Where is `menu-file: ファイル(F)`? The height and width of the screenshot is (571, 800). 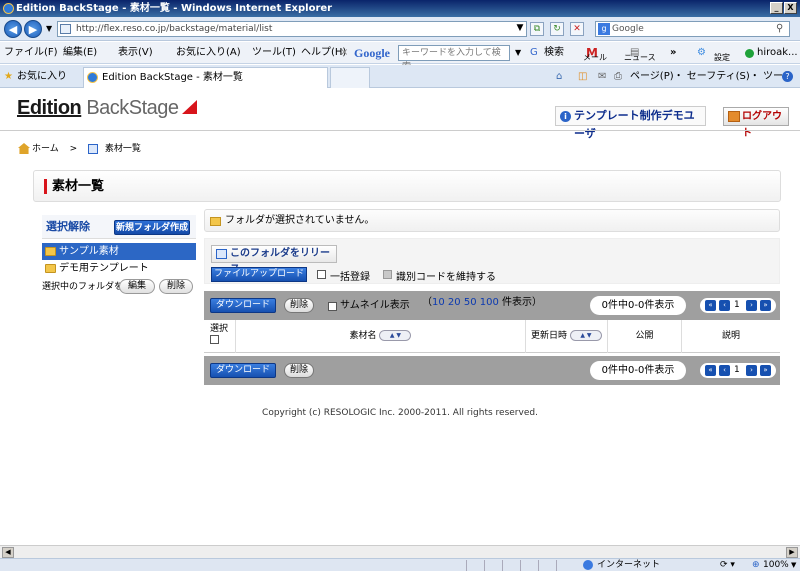
menu-file: ファイル(F) is located at coordinates (31, 53).